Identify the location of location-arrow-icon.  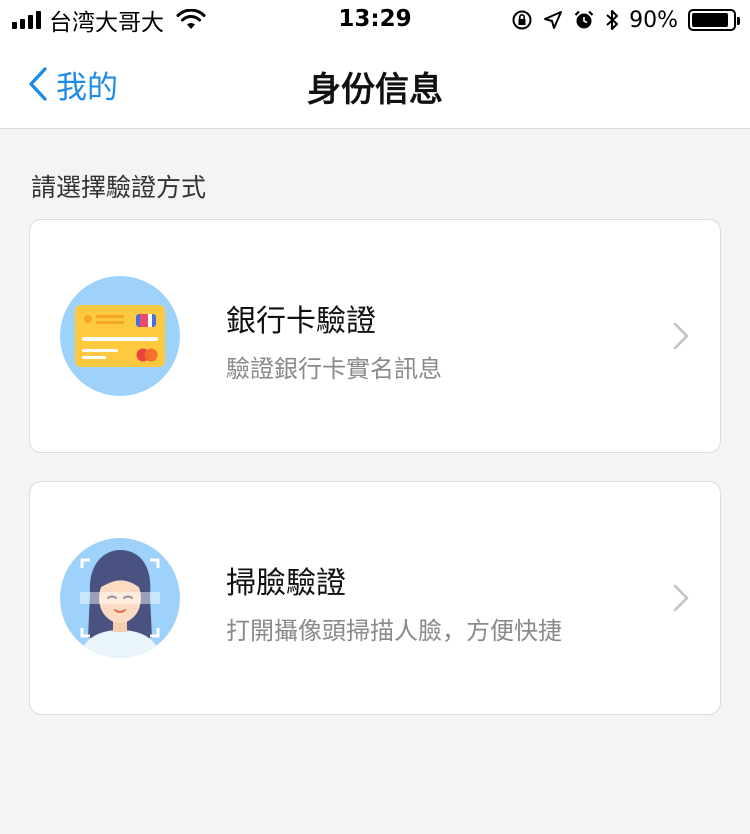
(553, 20).